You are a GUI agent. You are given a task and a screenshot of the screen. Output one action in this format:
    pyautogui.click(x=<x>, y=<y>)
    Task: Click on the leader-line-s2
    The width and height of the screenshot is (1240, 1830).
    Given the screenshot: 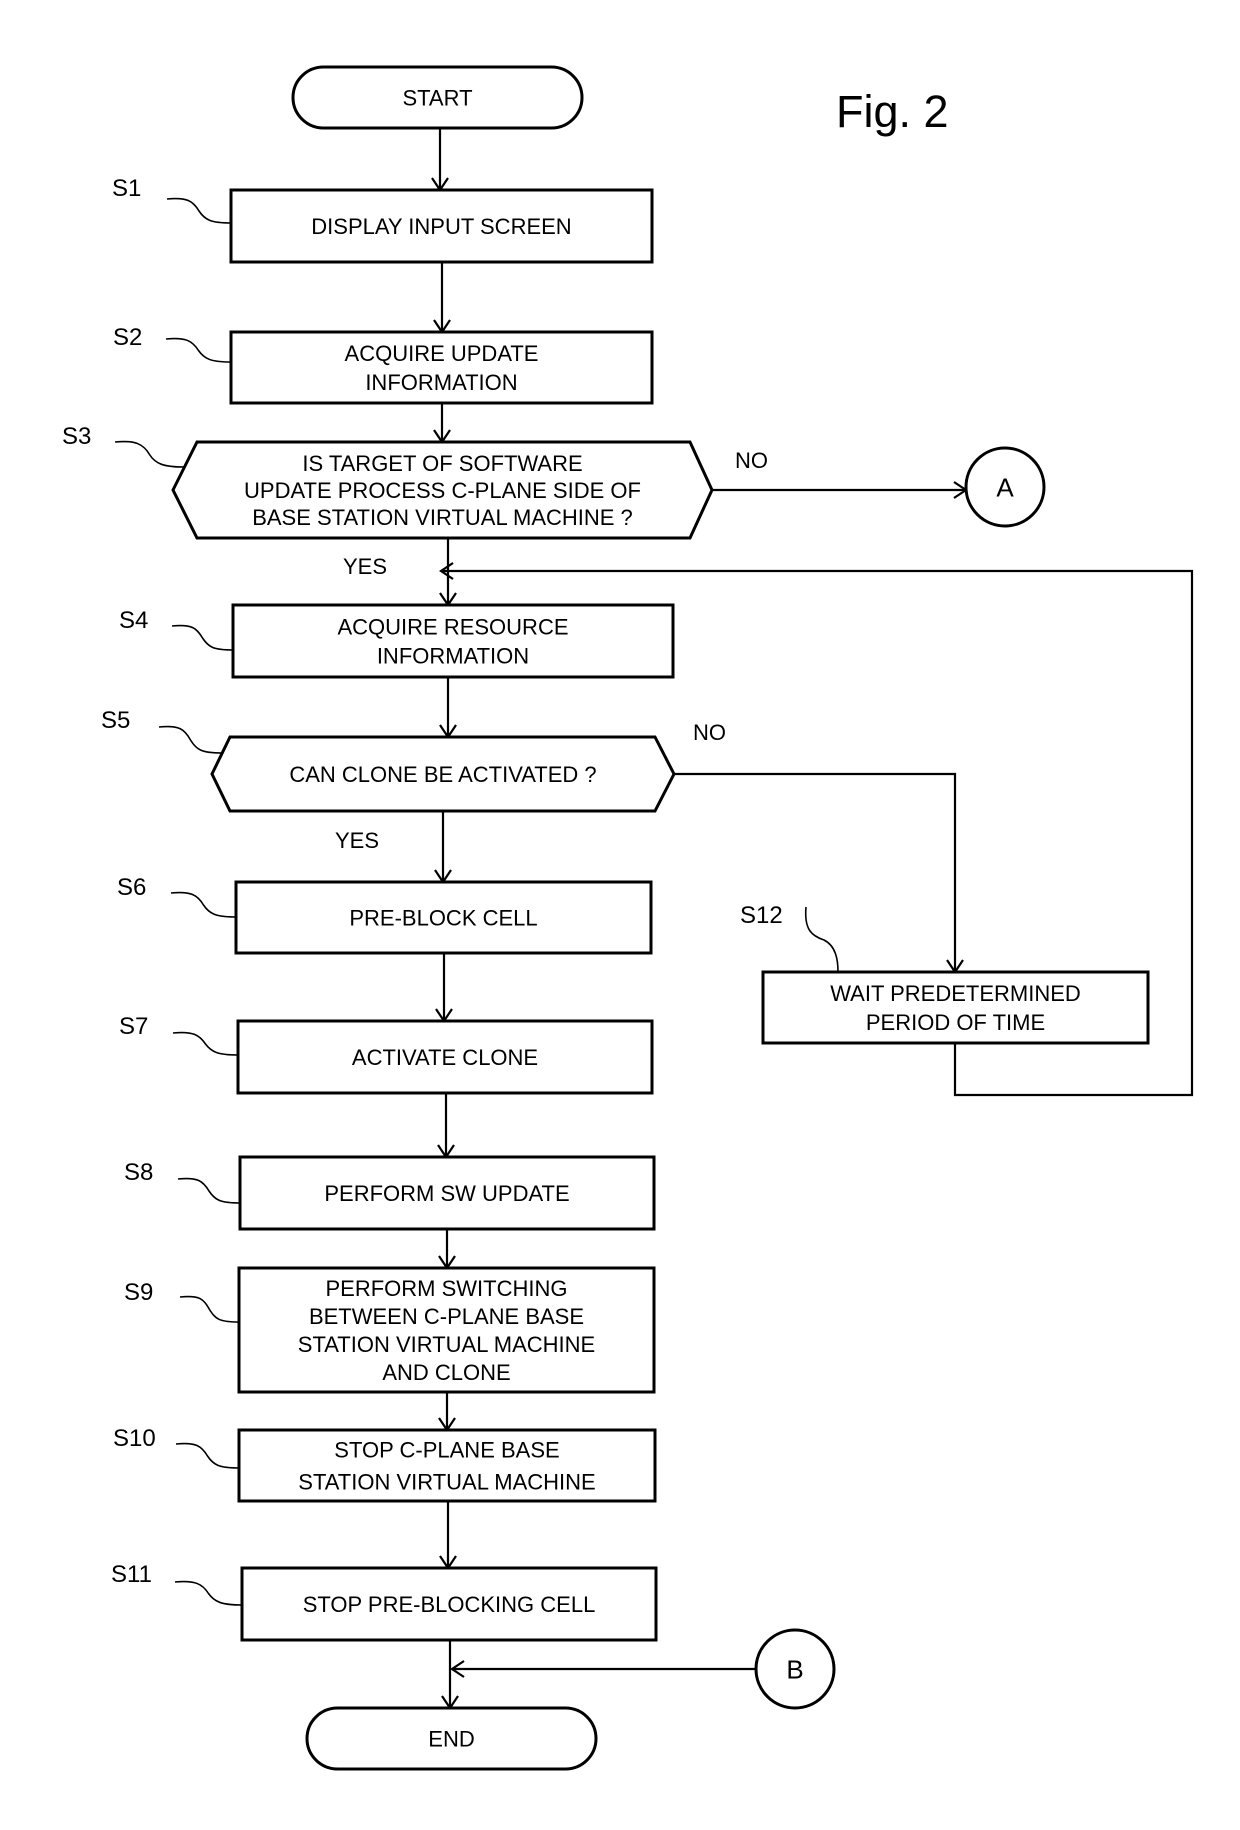 What is the action you would take?
    pyautogui.click(x=198, y=350)
    